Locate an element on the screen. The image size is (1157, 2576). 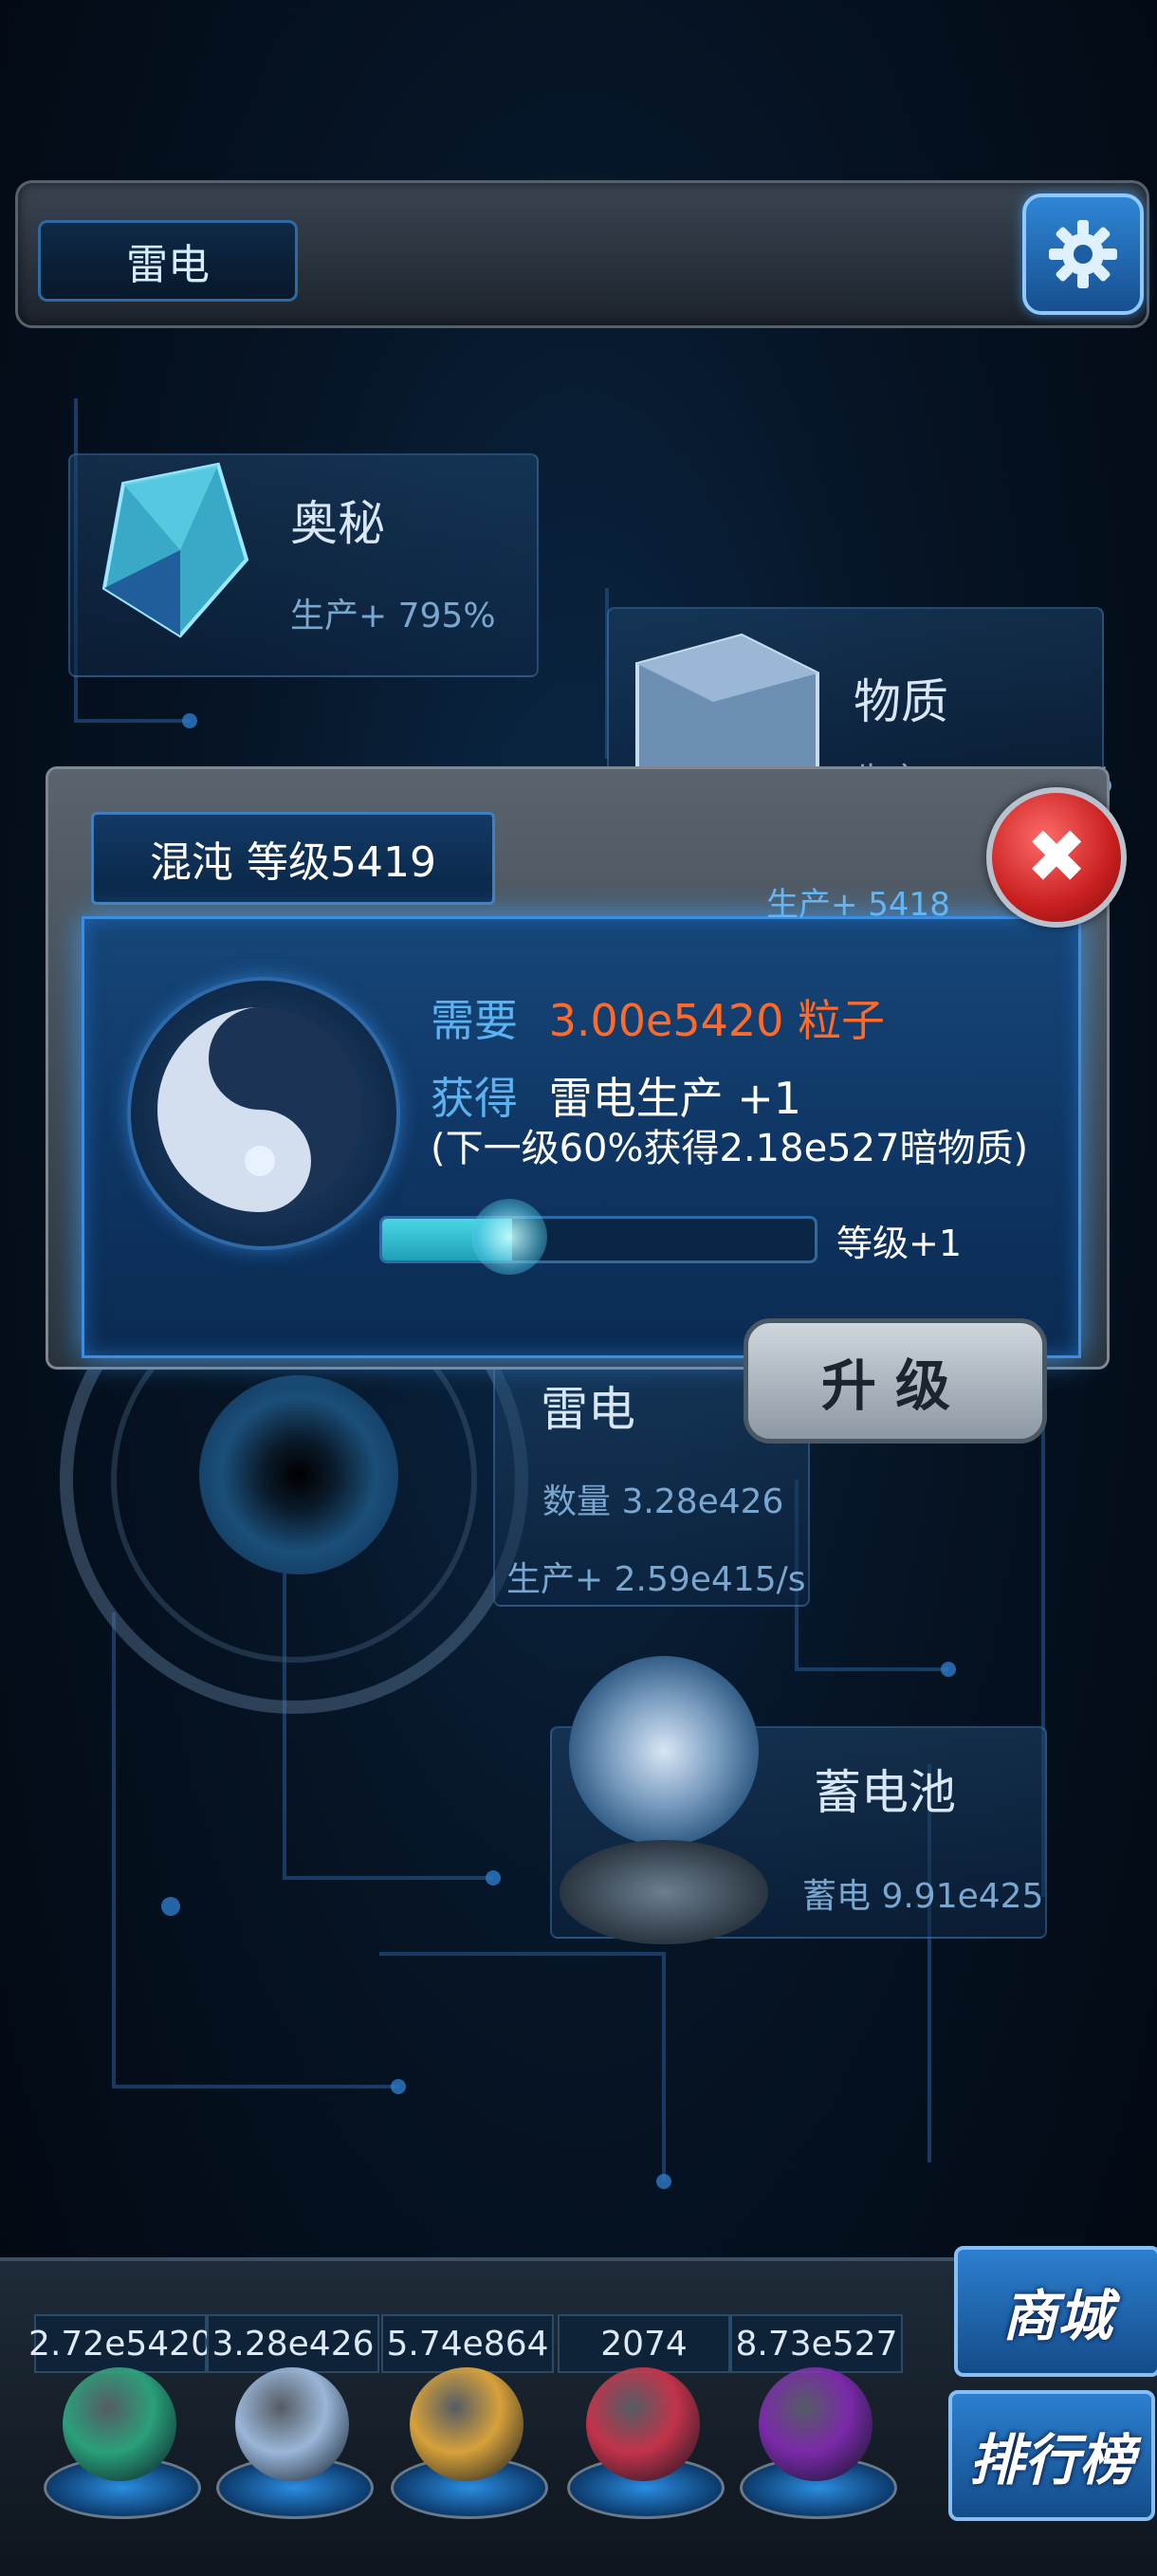
matter-cube-icon is located at coordinates (713, 707).